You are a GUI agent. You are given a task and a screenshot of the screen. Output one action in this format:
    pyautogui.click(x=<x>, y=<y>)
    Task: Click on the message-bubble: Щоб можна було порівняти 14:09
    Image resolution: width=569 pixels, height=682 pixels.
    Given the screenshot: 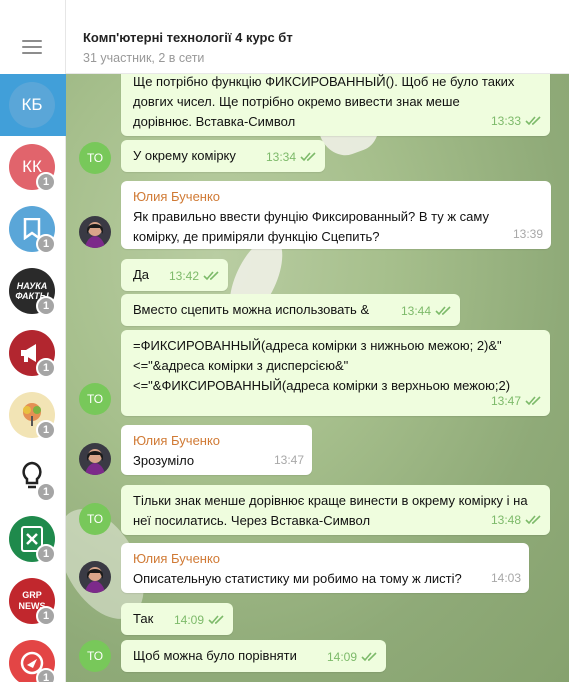 What is the action you would take?
    pyautogui.click(x=253, y=656)
    